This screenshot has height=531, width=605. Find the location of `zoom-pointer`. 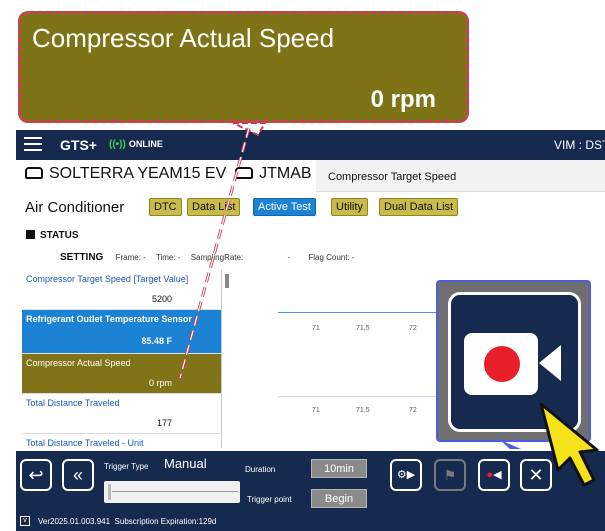

zoom-pointer is located at coordinates (510, 444).